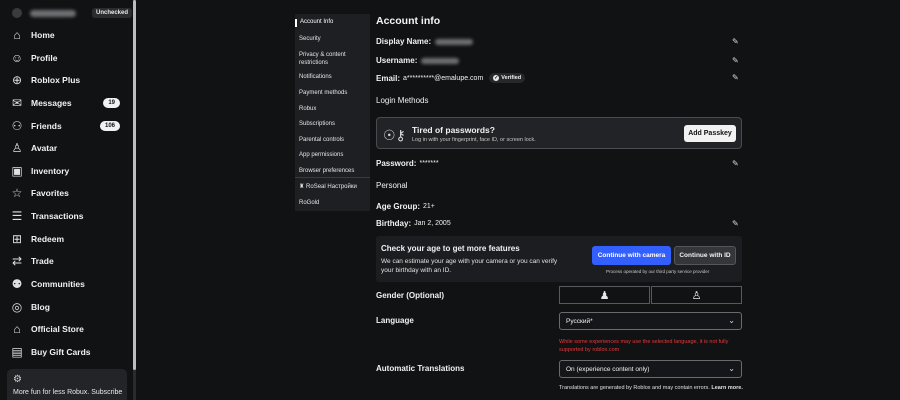 This screenshot has width=900, height=400. What do you see at coordinates (710, 133) in the screenshot?
I see `add-passkey-button: Add Passkey` at bounding box center [710, 133].